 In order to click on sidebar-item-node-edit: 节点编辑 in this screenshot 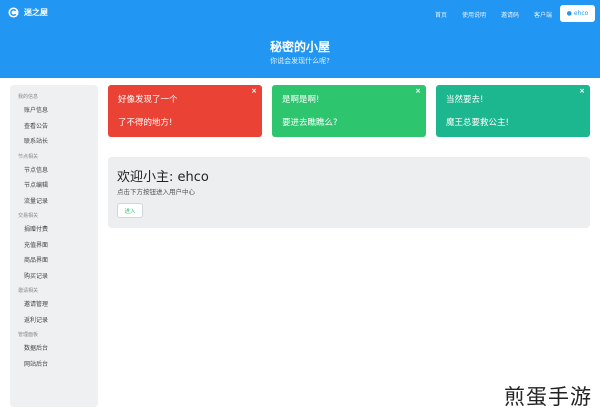, I will do `click(58, 189)`.